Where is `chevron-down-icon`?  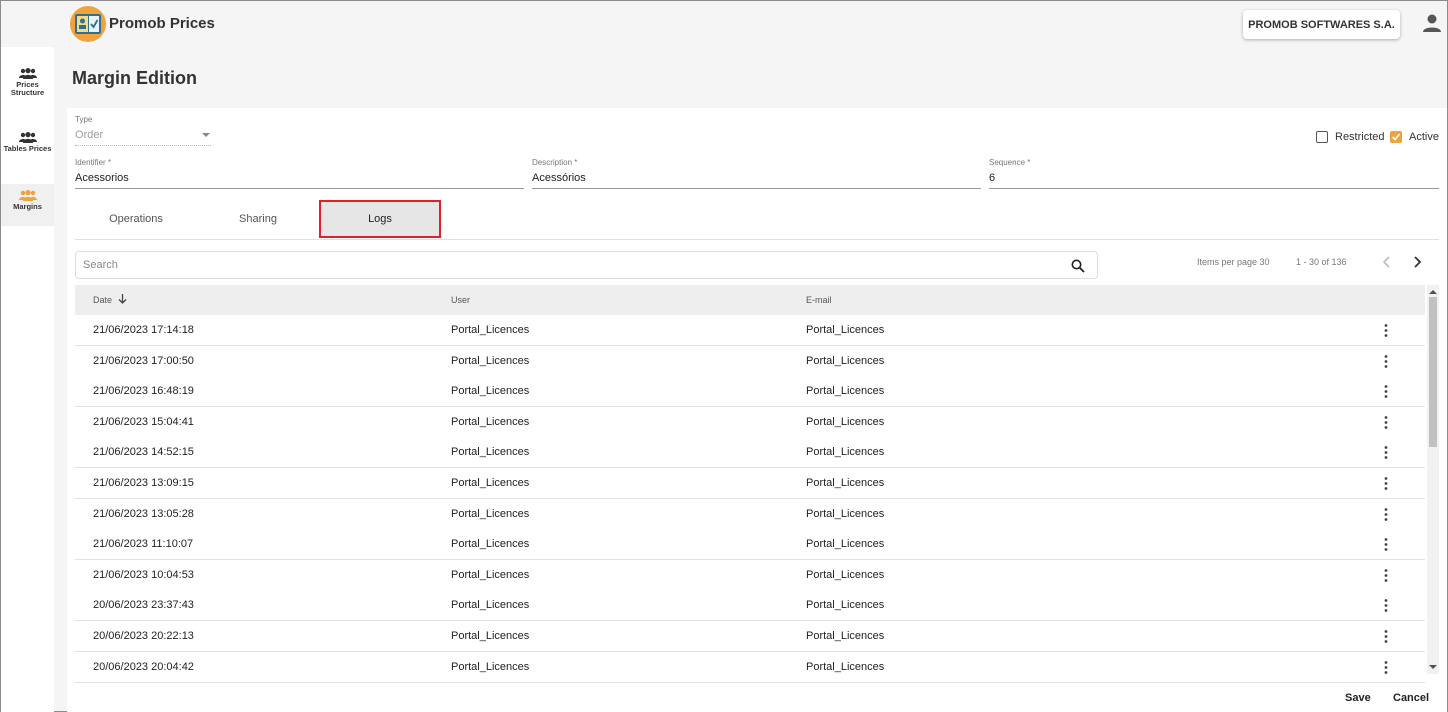 chevron-down-icon is located at coordinates (206, 135).